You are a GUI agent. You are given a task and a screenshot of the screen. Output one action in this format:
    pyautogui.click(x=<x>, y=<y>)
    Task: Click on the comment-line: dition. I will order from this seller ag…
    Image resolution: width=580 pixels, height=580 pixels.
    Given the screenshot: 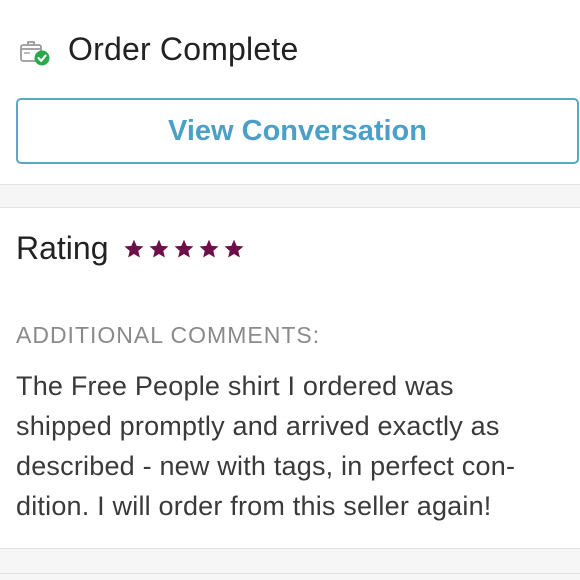 What is the action you would take?
    pyautogui.click(x=254, y=506)
    